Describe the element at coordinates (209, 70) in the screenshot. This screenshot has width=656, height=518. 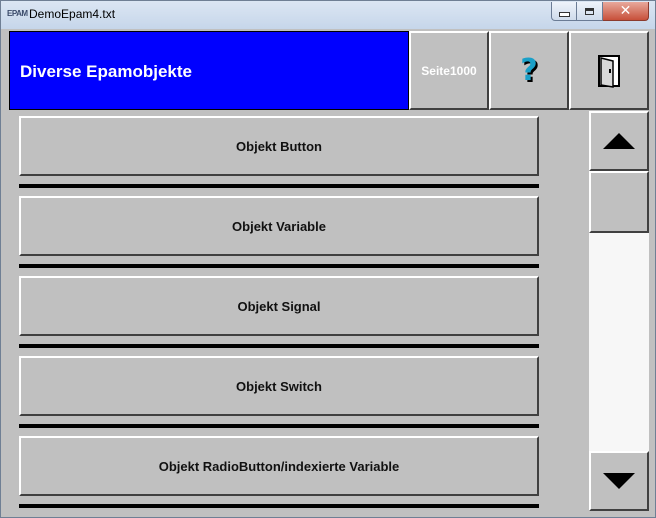
I see `page-header: Diverse Epamobjekte` at that location.